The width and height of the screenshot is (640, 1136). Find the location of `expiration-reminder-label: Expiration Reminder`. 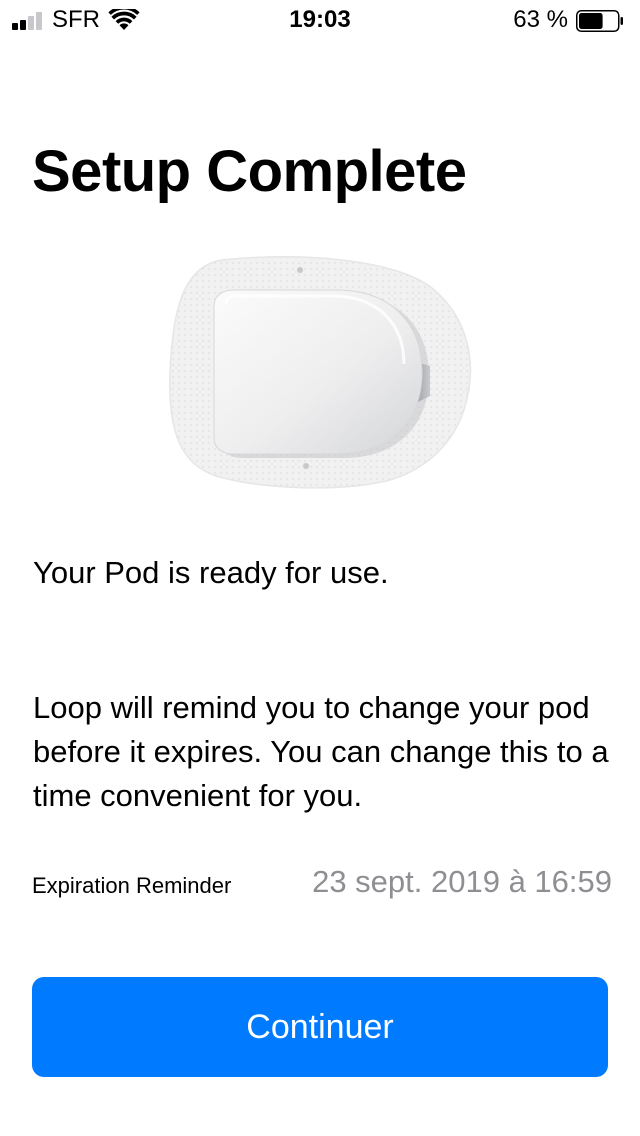

expiration-reminder-label: Expiration Reminder is located at coordinates (132, 885).